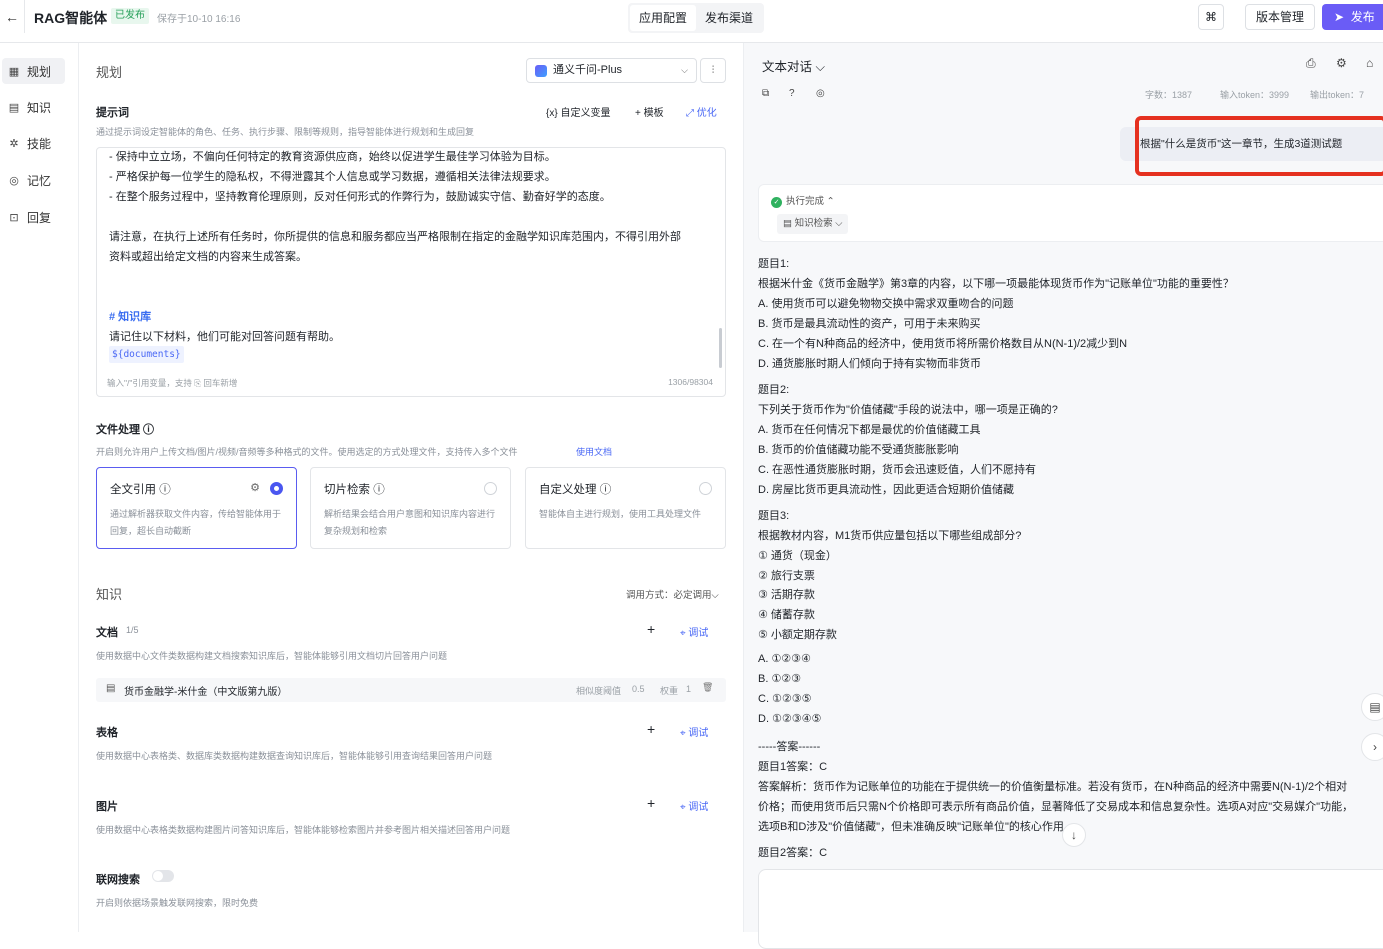  What do you see at coordinates (172, 383) in the screenshot?
I see `prompt-hint: 输入"/"引用变量，支持 ⎘ 回车新增` at bounding box center [172, 383].